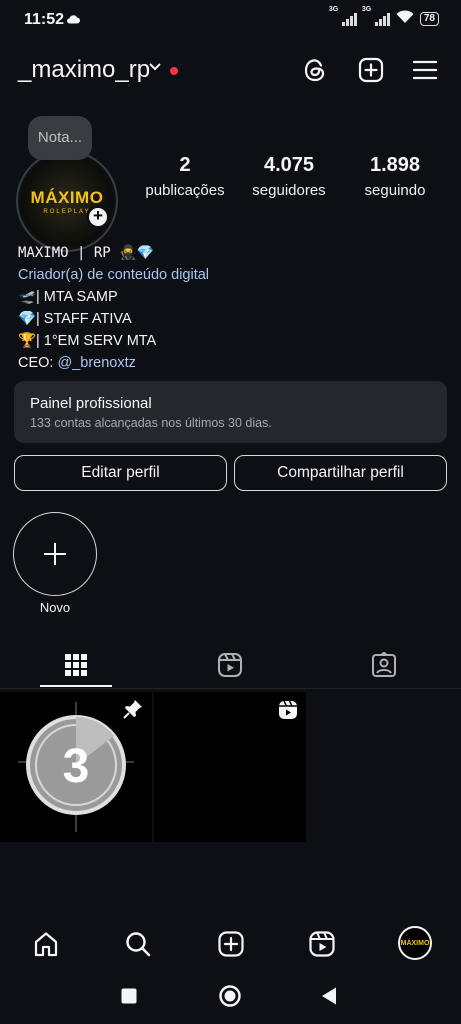 This screenshot has width=461, height=1024. I want to click on add-post-icon, so click(371, 70).